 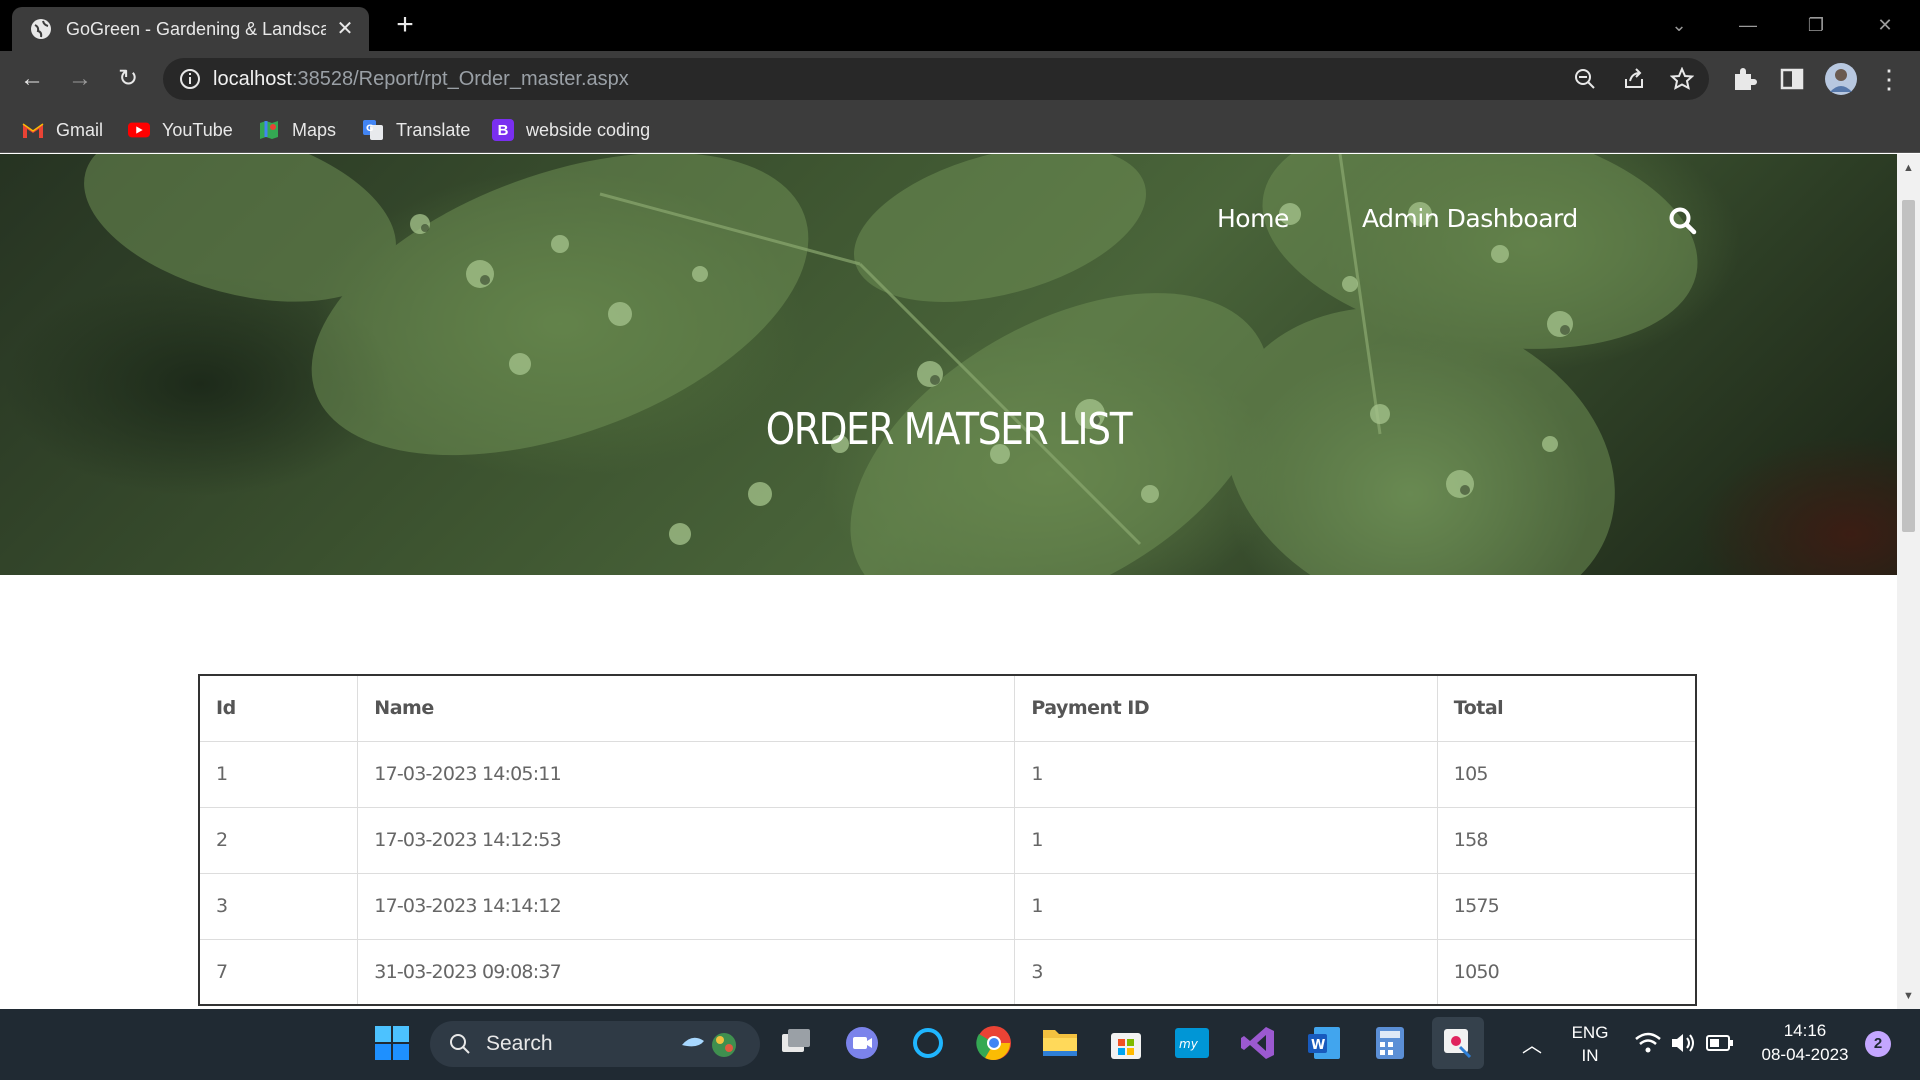 I want to click on bookmark-label: Gmail, so click(x=80, y=129).